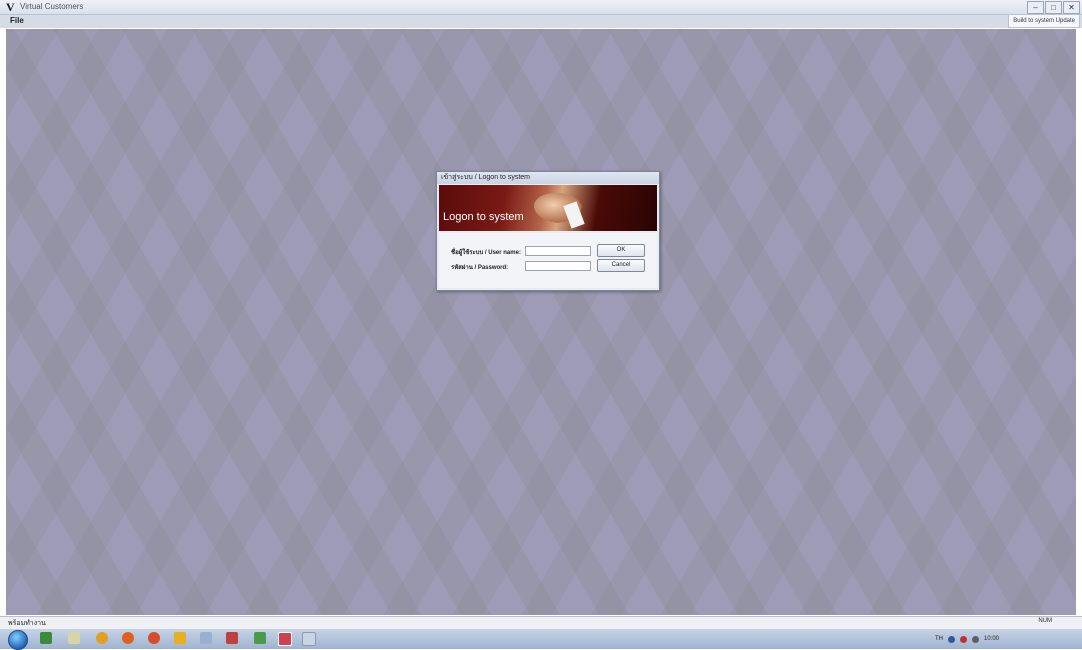  I want to click on chrome-icon, so click(154, 638).